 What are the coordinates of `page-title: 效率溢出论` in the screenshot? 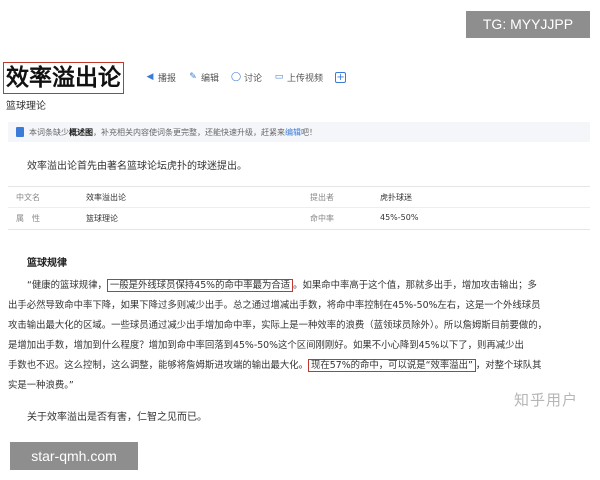 It's located at (63, 78).